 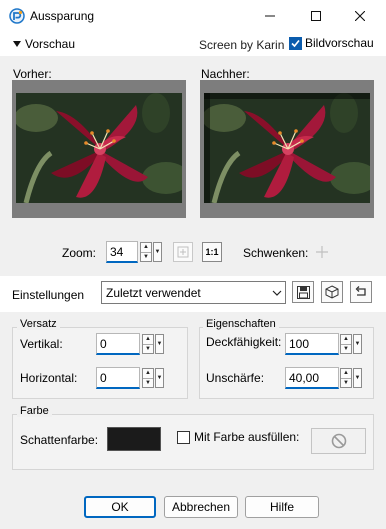 I want to click on after-preview, so click(x=287, y=149).